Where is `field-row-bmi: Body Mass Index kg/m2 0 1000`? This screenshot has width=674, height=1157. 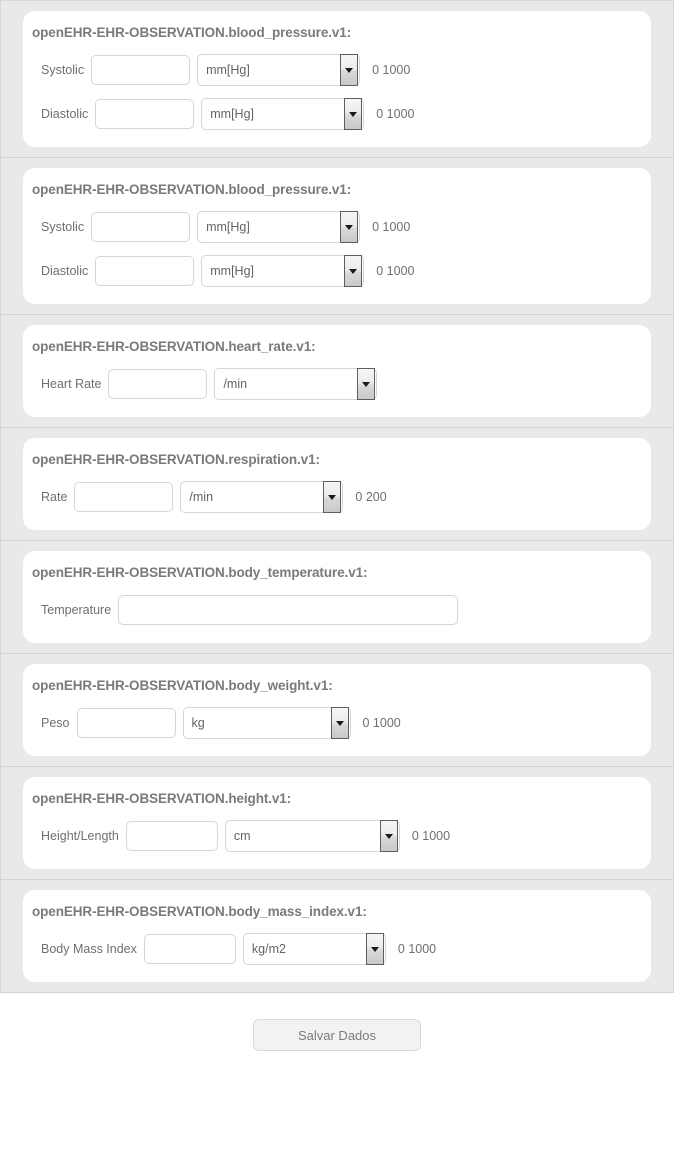 field-row-bmi: Body Mass Index kg/m2 0 1000 is located at coordinates (337, 949).